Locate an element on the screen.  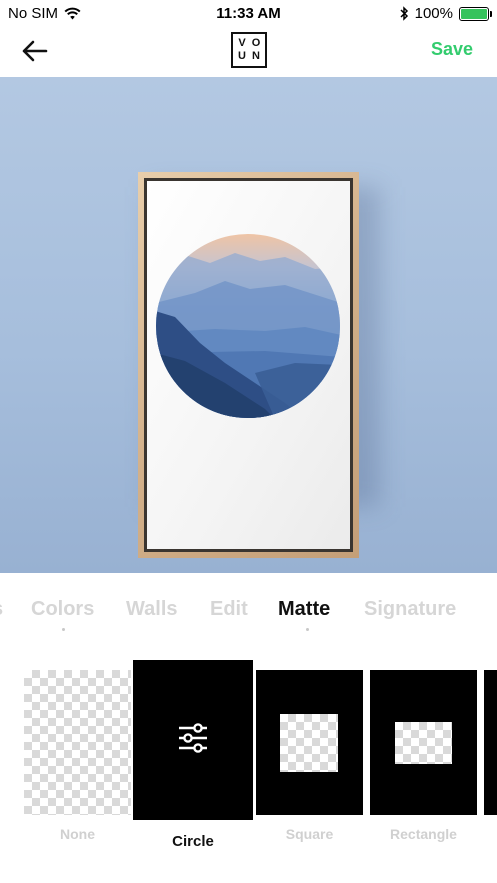
circle-photo is located at coordinates (248, 326).